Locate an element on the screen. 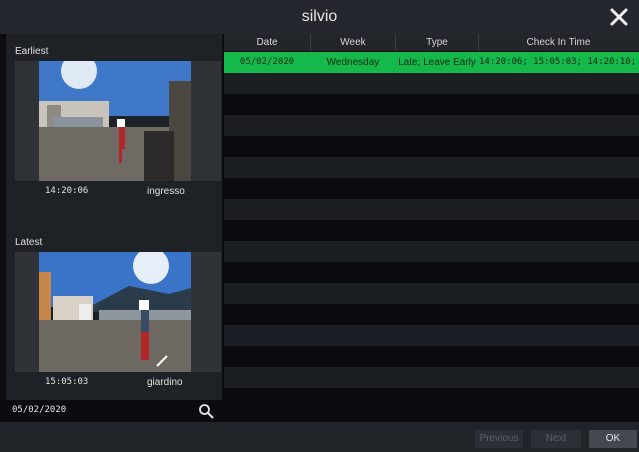 The width and height of the screenshot is (639, 452). column-header-week: Week is located at coordinates (353, 42).